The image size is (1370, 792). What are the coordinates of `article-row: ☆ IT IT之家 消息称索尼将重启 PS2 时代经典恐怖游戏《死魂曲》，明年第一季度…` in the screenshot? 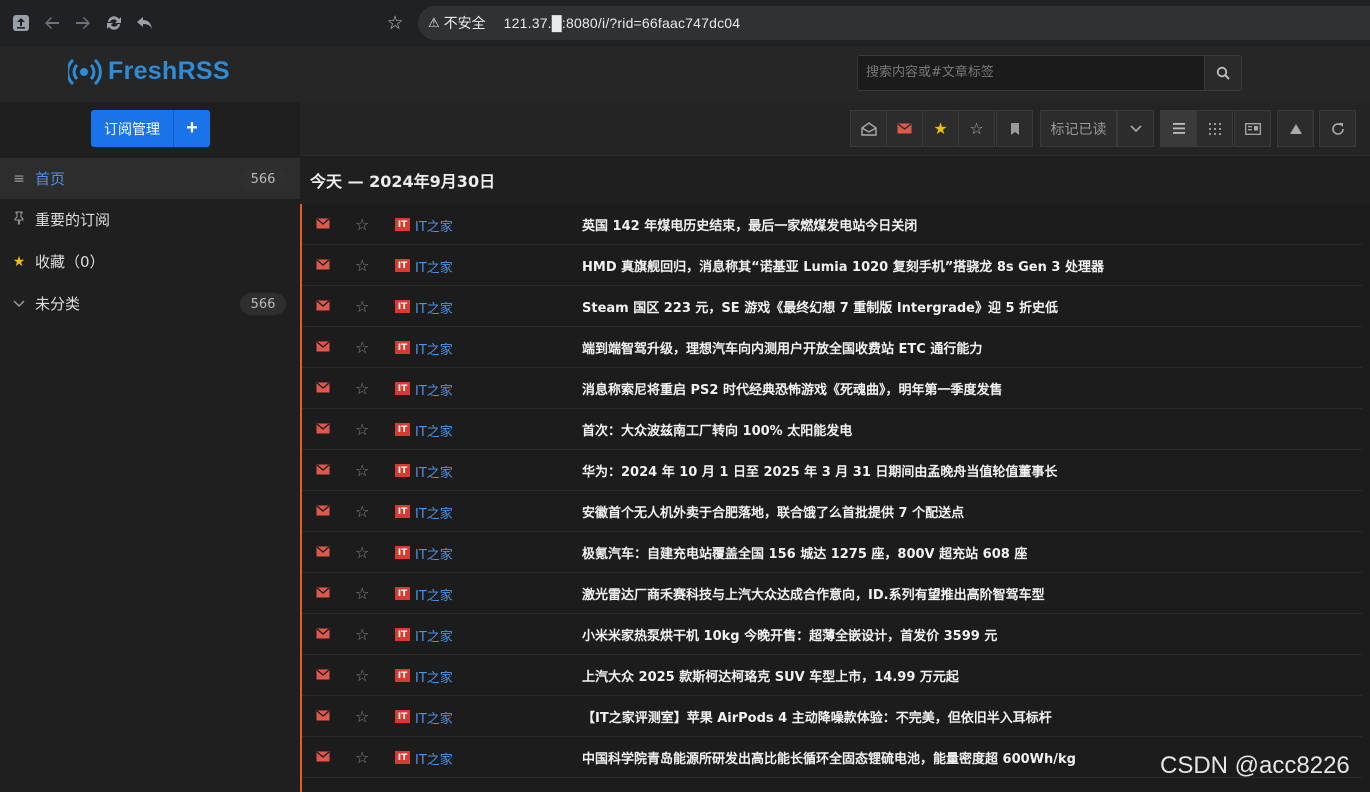 It's located at (832, 388).